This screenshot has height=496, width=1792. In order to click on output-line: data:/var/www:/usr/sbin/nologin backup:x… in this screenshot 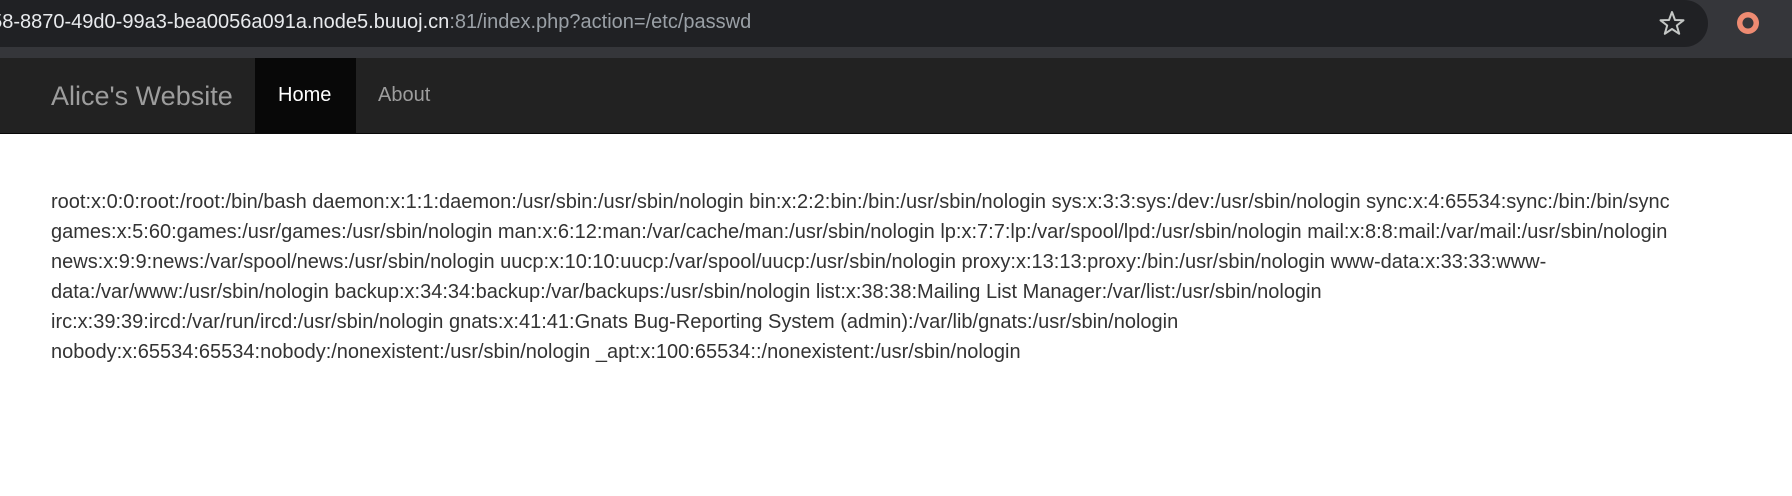, I will do `click(686, 292)`.